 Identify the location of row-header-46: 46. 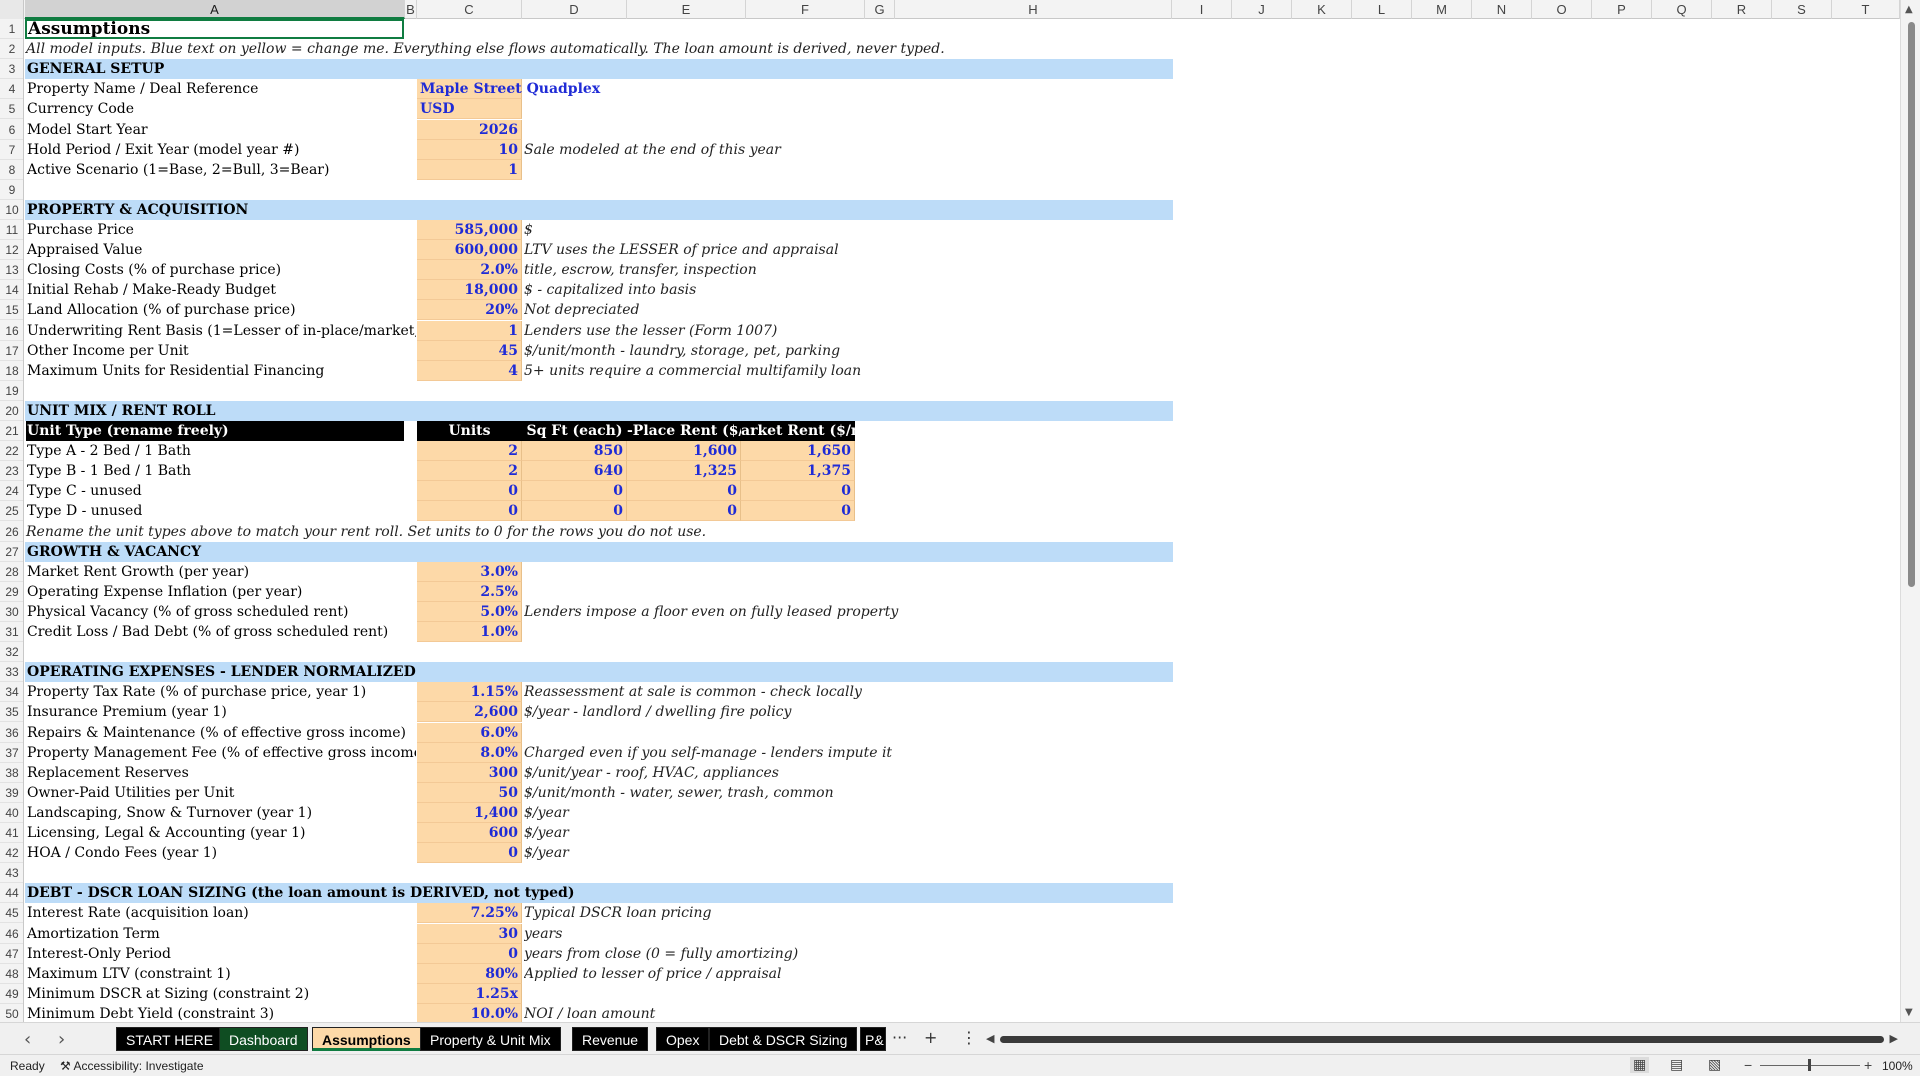
(11, 934).